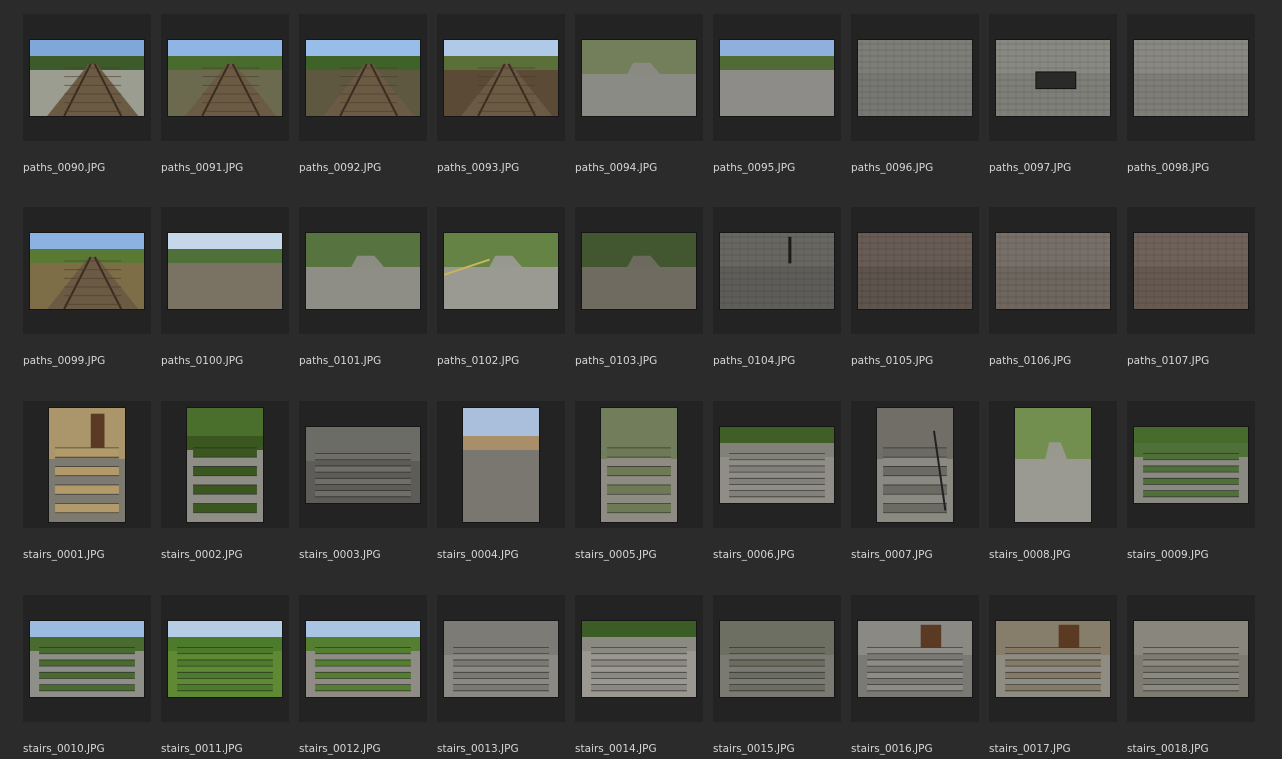  I want to click on thumbnail-tile: stairs_0002.JPG, so click(225, 481).